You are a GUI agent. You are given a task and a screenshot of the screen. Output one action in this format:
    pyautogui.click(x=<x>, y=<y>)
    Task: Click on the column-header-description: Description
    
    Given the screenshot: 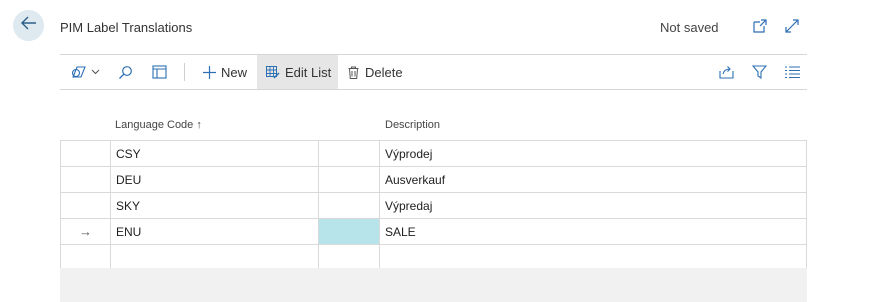 What is the action you would take?
    pyautogui.click(x=412, y=125)
    